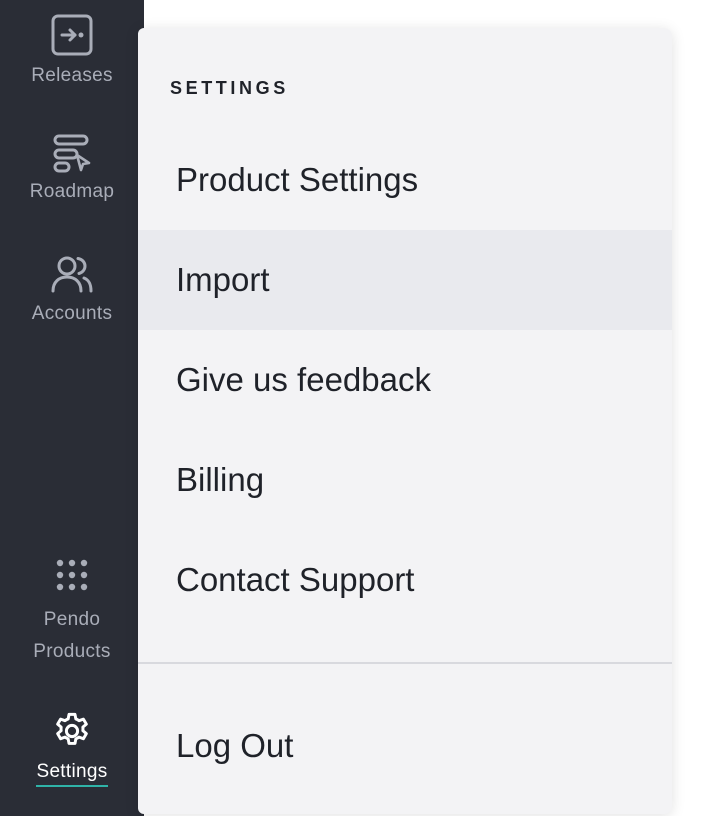  I want to click on menu-item-give-feedback: Give us feedback, so click(405, 380).